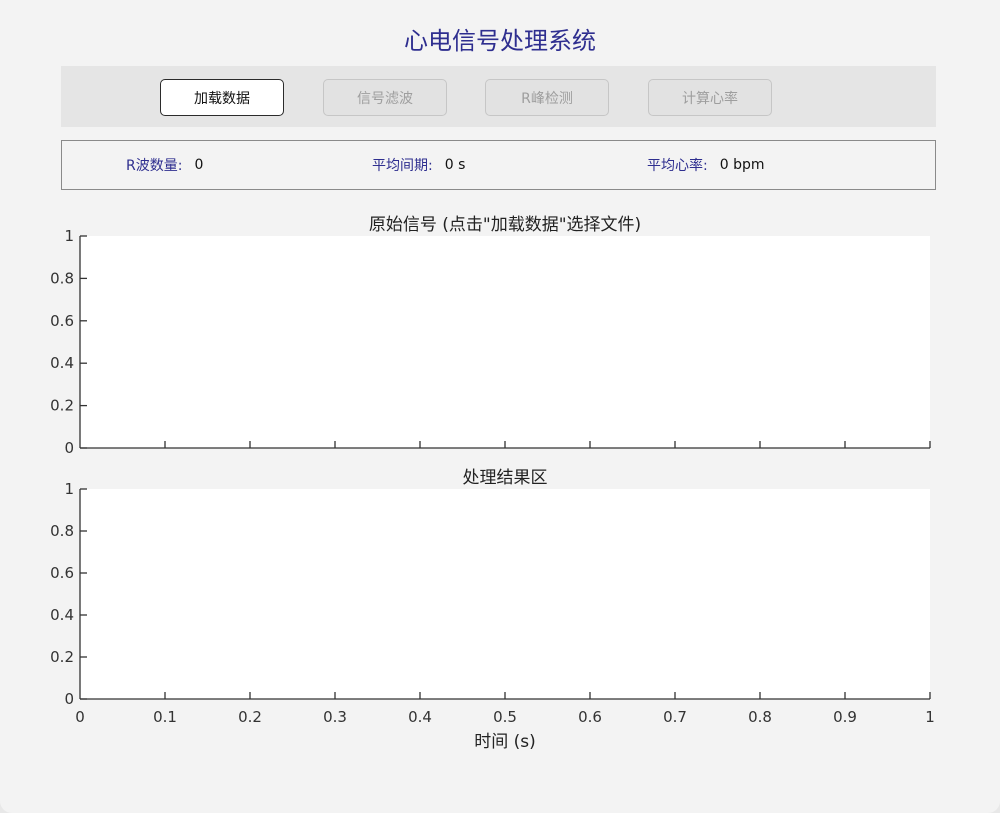 The height and width of the screenshot is (813, 1000). I want to click on plot-title: 原始信号 (点击"加载数据"选择文件), so click(505, 225).